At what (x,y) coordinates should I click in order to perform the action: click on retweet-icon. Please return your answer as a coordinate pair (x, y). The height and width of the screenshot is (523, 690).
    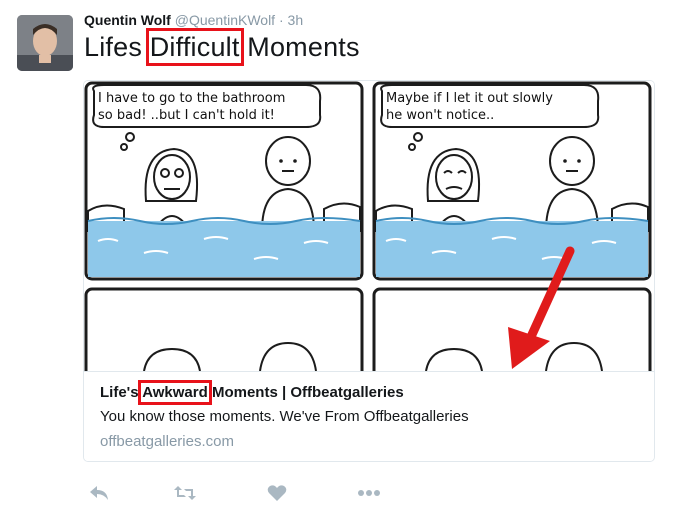
    Looking at the image, I should click on (185, 493).